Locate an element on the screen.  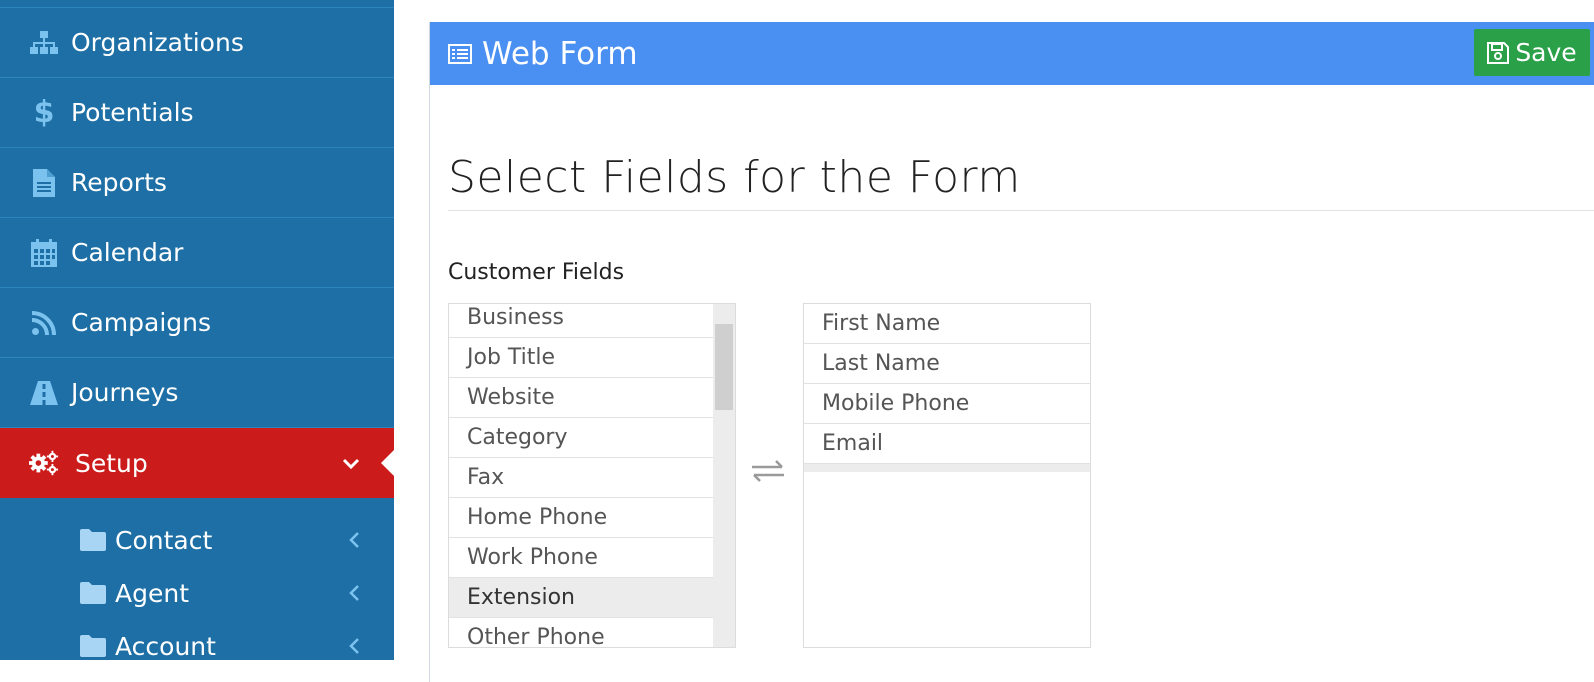
sidebar-item-label: Journeys is located at coordinates (125, 392).